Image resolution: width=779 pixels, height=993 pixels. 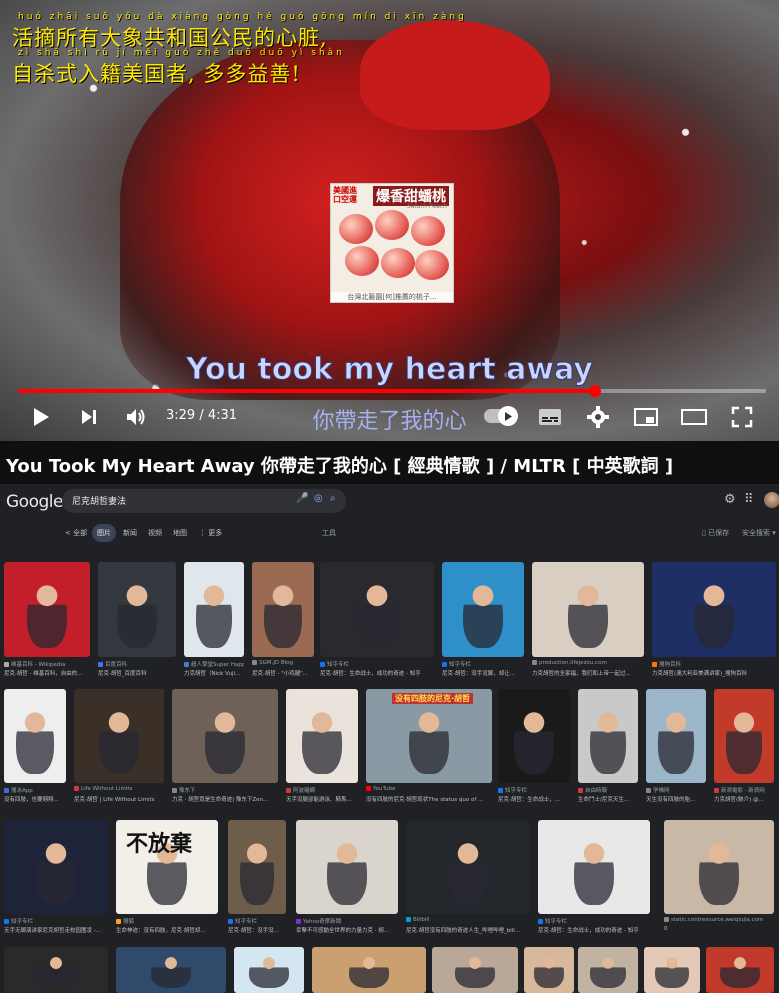 I want to click on tab-all: < 全部, so click(x=76, y=533).